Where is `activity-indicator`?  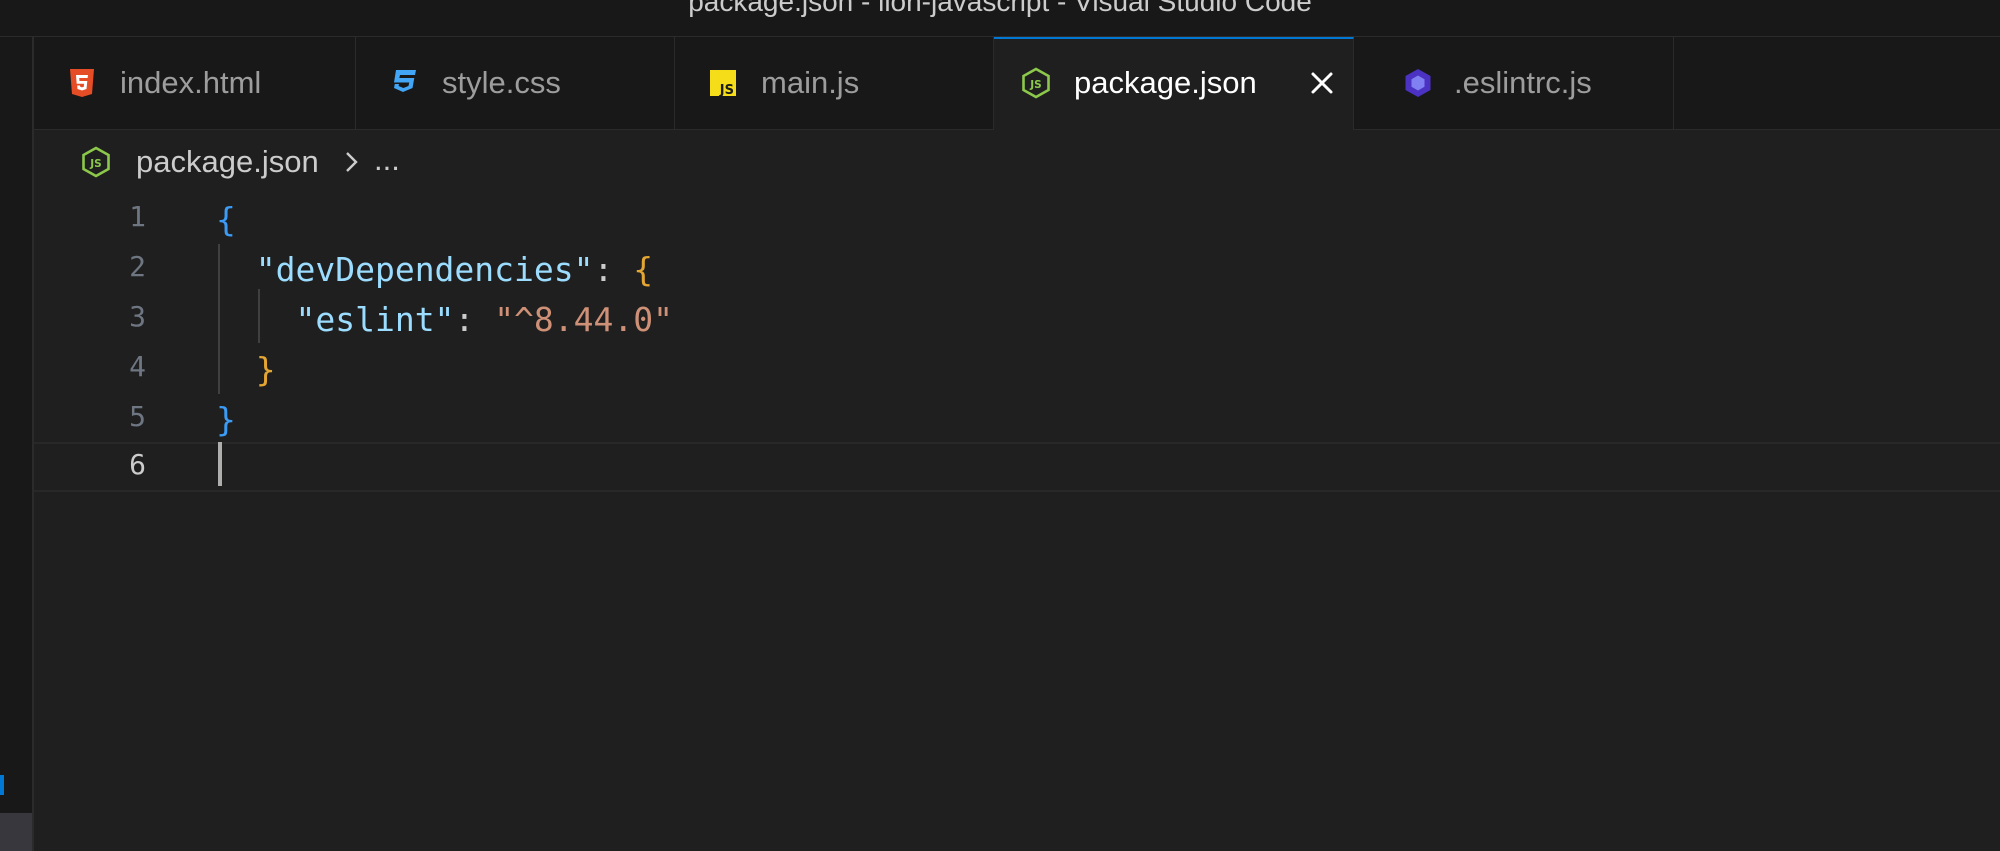
activity-indicator is located at coordinates (2, 785).